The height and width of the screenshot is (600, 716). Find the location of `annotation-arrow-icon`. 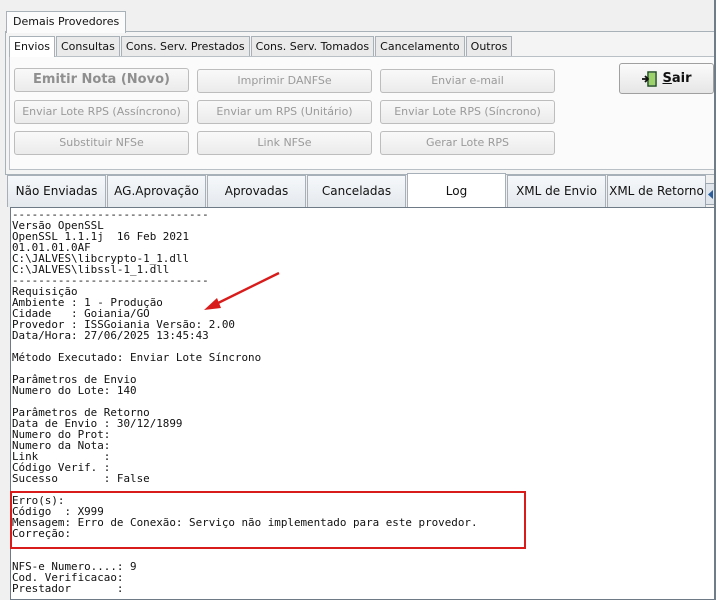

annotation-arrow-icon is located at coordinates (242, 290).